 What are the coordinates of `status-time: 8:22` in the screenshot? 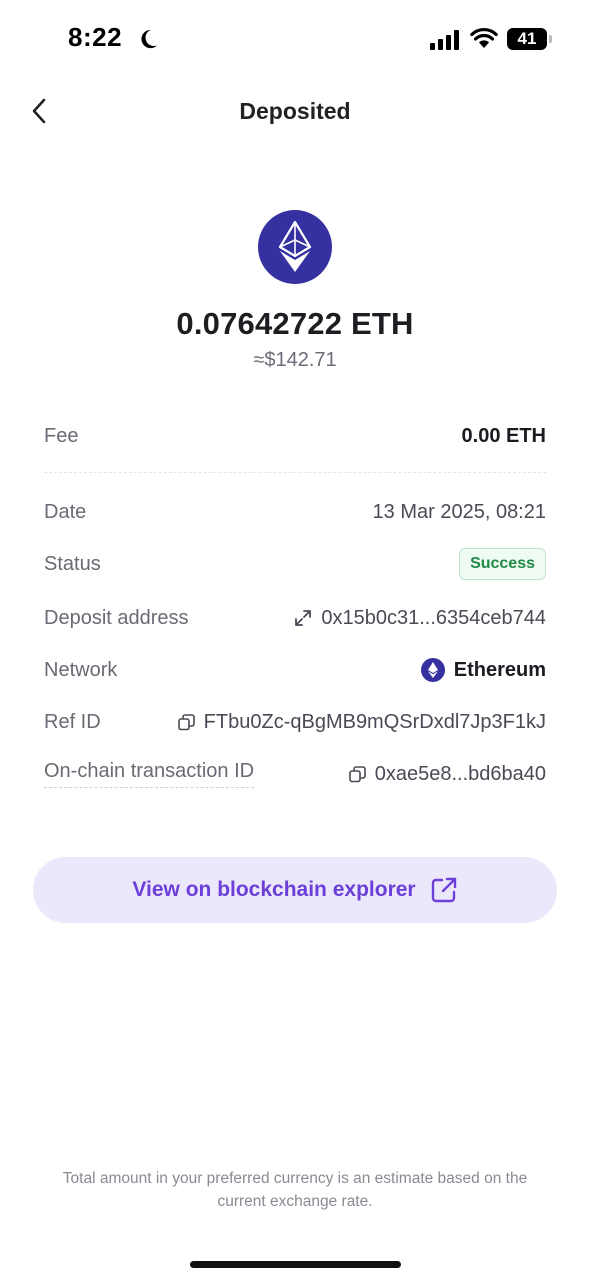 It's located at (95, 37).